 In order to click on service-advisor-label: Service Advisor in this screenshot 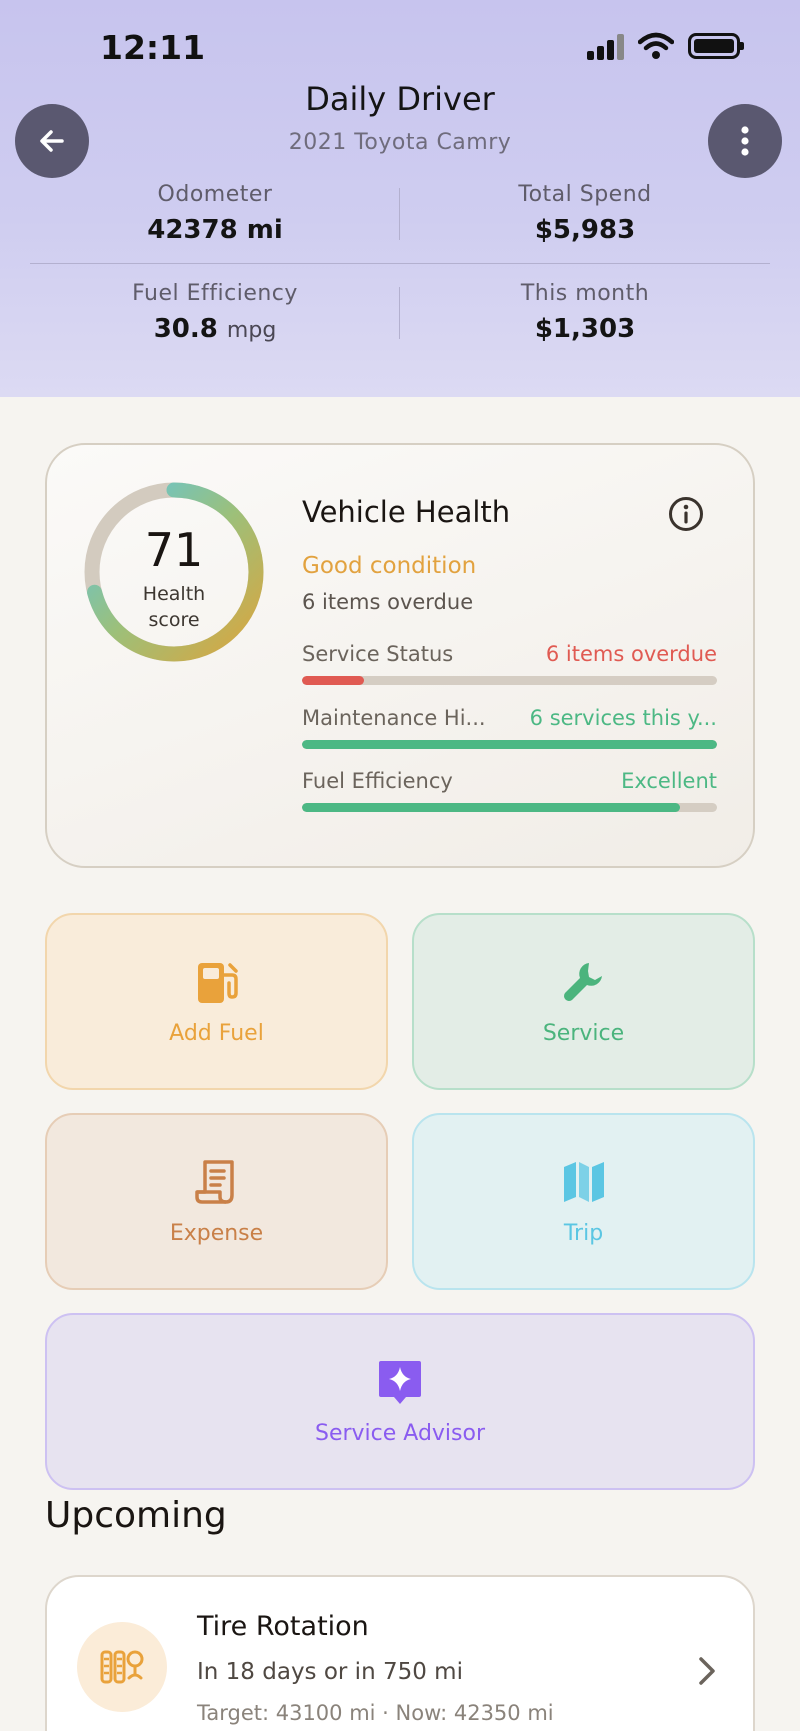, I will do `click(400, 1433)`.